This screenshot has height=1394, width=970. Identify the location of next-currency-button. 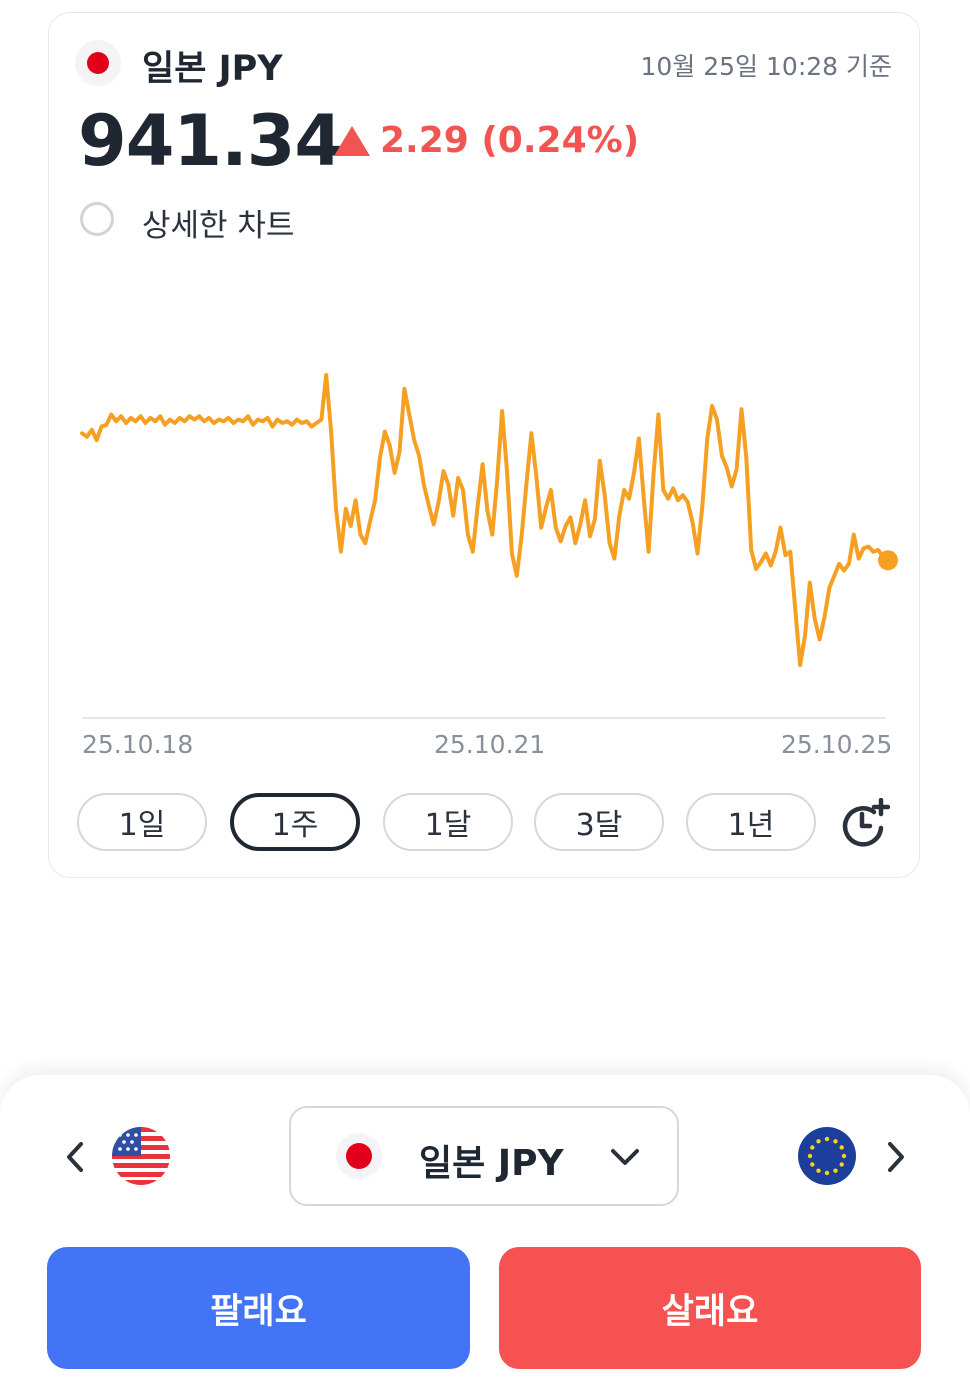
(896, 1157).